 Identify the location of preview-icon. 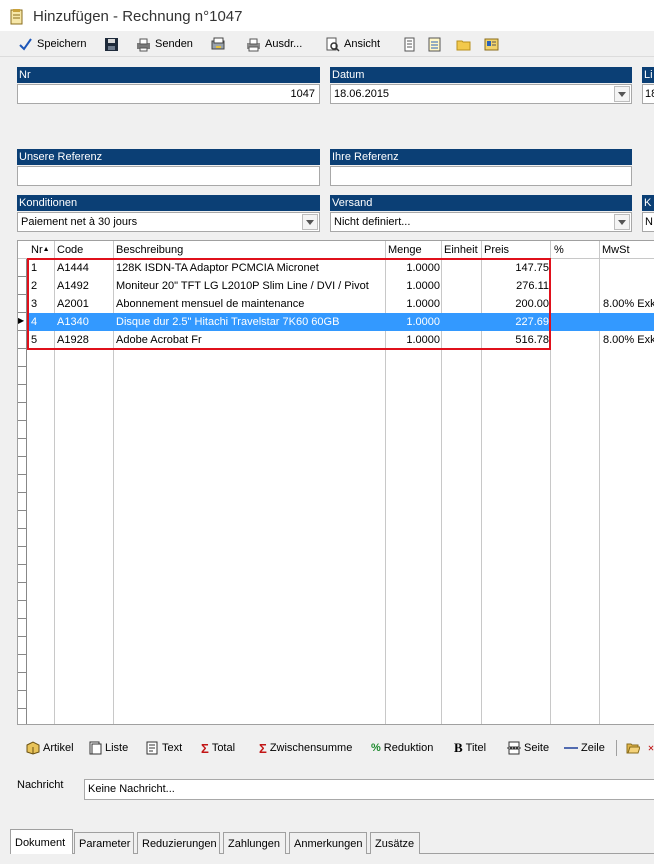
(333, 44).